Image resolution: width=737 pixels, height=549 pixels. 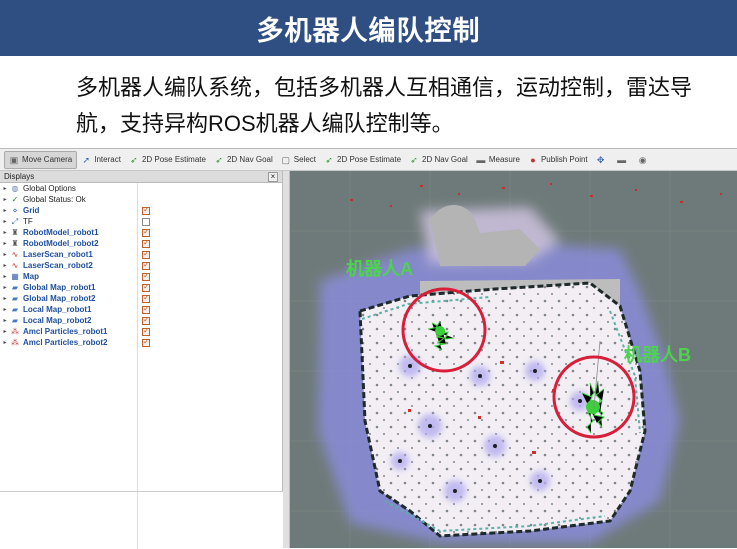 I want to click on display-item-map: ▸ ▦ Map, so click(x=141, y=276).